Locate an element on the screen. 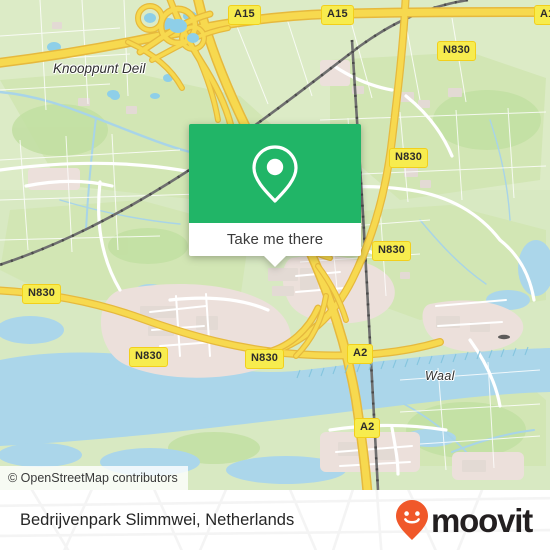  attribution-text: © OpenStreetMap contributors is located at coordinates (93, 478).